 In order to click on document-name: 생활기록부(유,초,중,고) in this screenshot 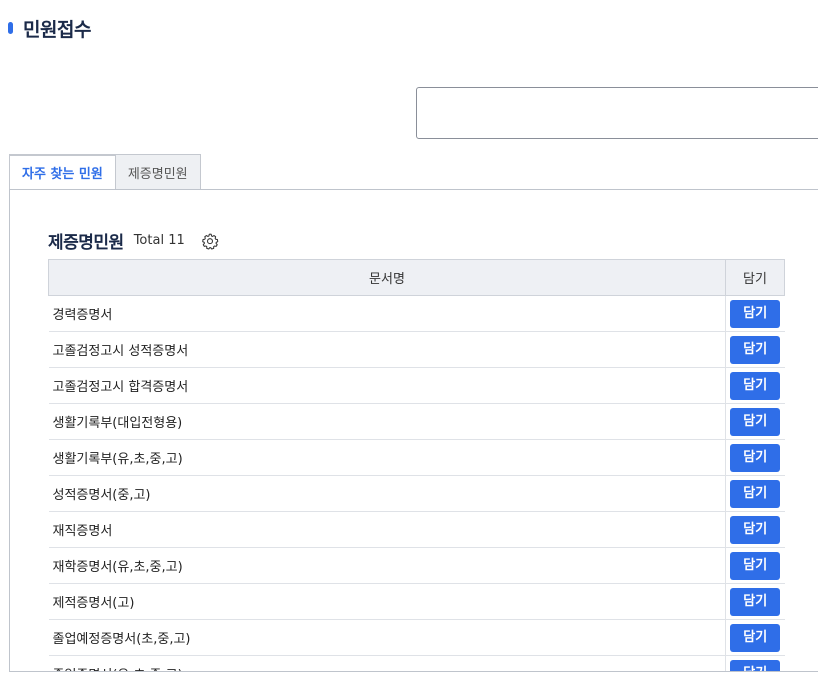, I will do `click(387, 457)`.